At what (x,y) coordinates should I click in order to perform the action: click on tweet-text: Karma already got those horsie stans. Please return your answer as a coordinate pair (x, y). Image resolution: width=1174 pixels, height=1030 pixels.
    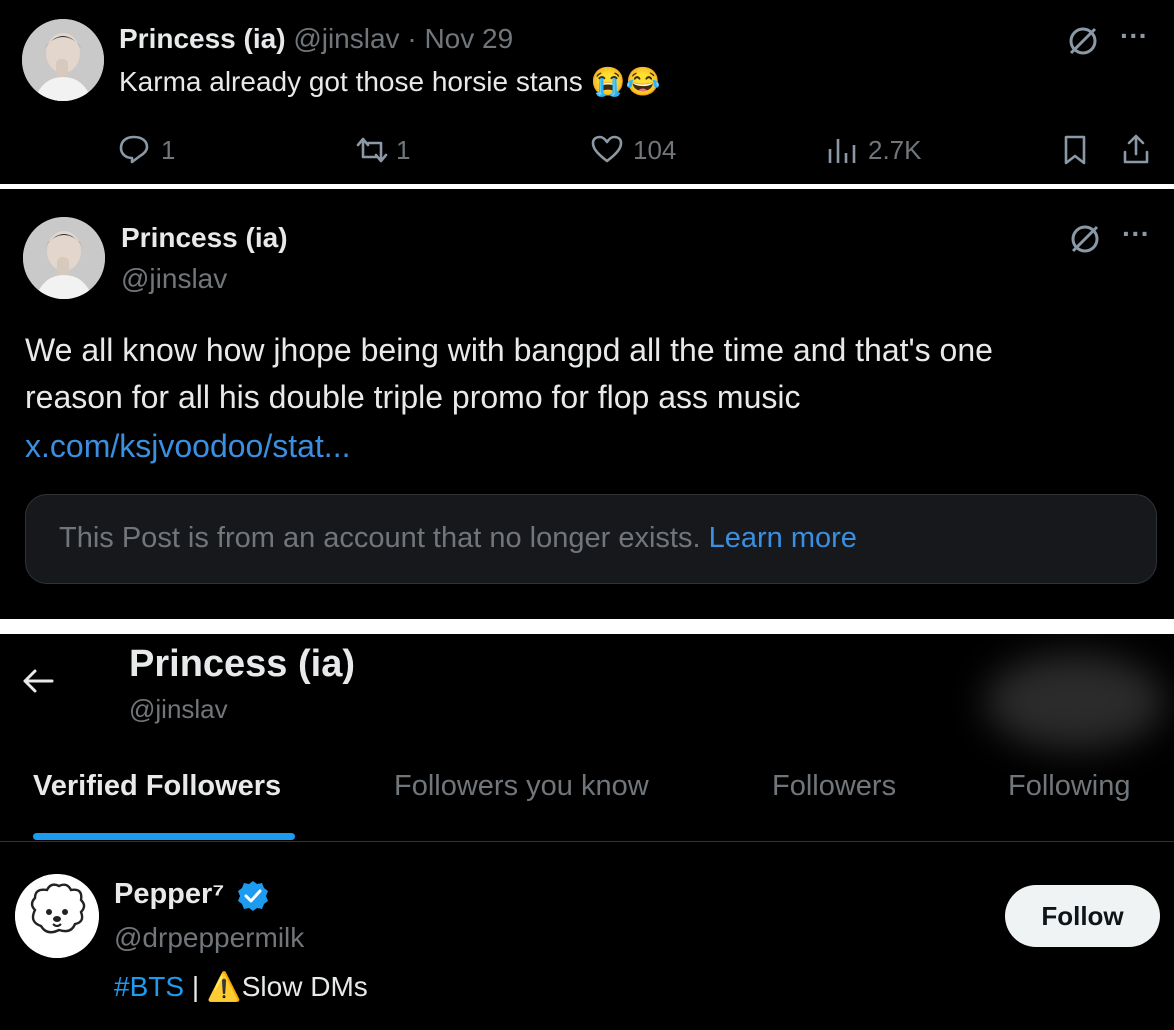
    Looking at the image, I should click on (351, 81).